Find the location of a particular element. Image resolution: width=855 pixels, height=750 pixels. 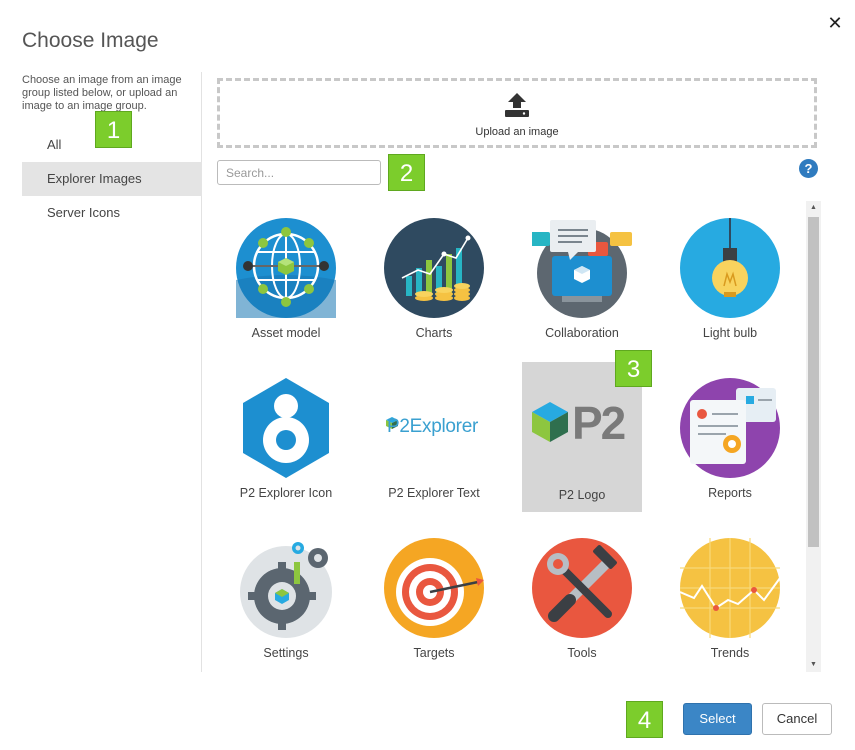

collaboration-icon is located at coordinates (582, 269).